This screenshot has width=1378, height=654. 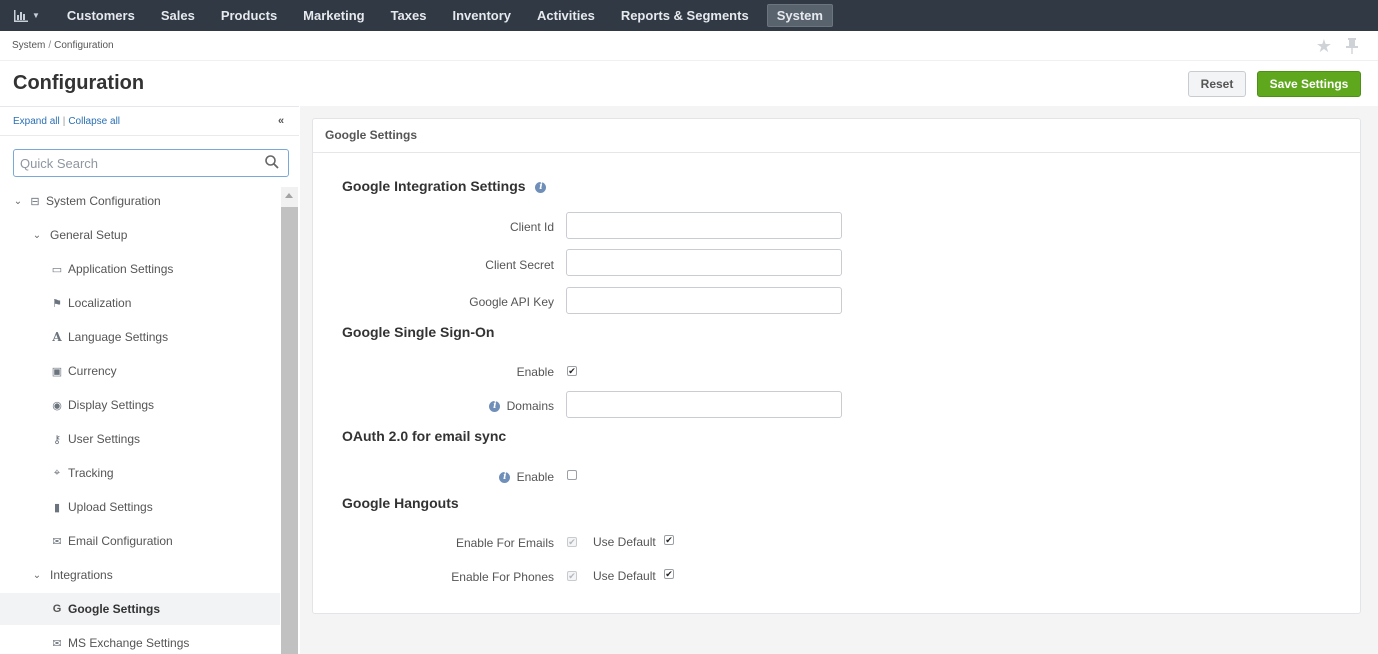 I want to click on nav-taxes: Taxes, so click(x=409, y=15).